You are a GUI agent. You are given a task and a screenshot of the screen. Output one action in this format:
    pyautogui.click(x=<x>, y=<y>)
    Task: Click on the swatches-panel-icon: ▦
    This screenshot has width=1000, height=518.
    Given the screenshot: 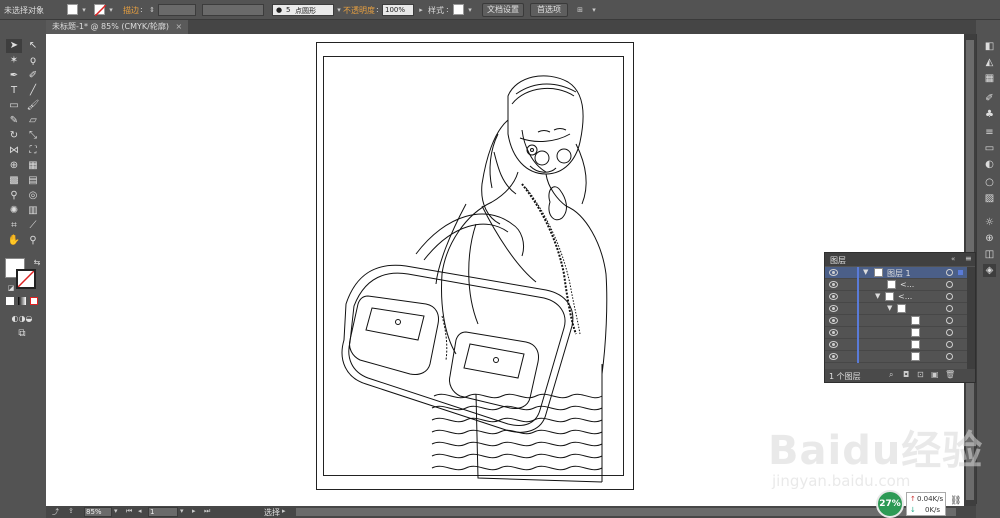 What is the action you would take?
    pyautogui.click(x=989, y=78)
    